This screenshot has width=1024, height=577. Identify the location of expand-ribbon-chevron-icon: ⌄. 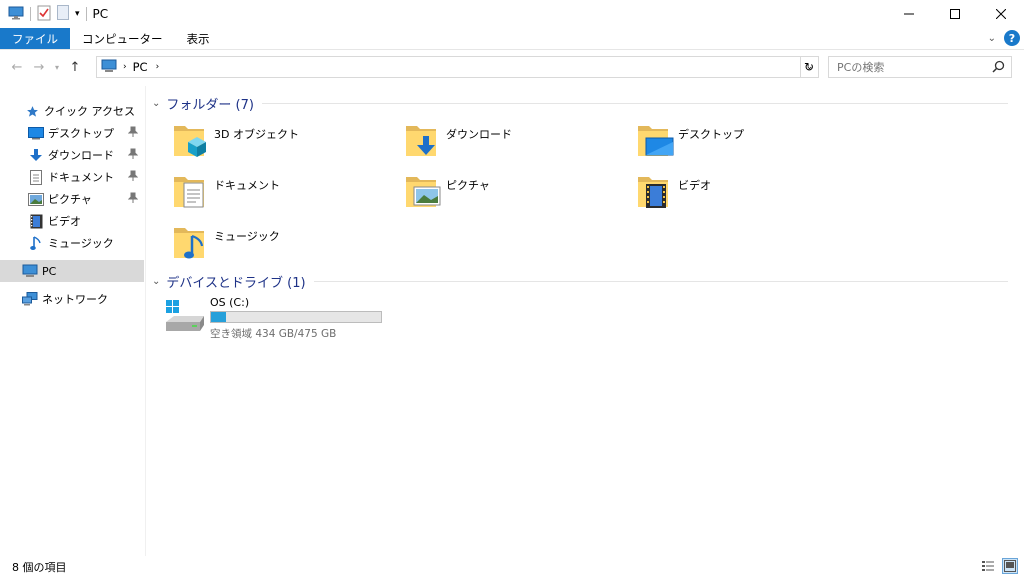
(992, 38).